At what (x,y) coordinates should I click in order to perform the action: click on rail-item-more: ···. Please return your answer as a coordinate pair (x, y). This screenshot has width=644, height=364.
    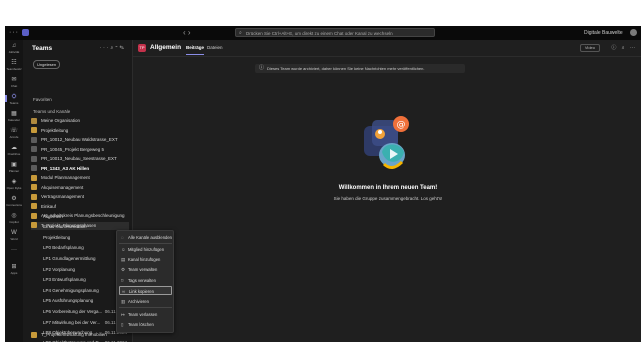
    Looking at the image, I should click on (14, 250).